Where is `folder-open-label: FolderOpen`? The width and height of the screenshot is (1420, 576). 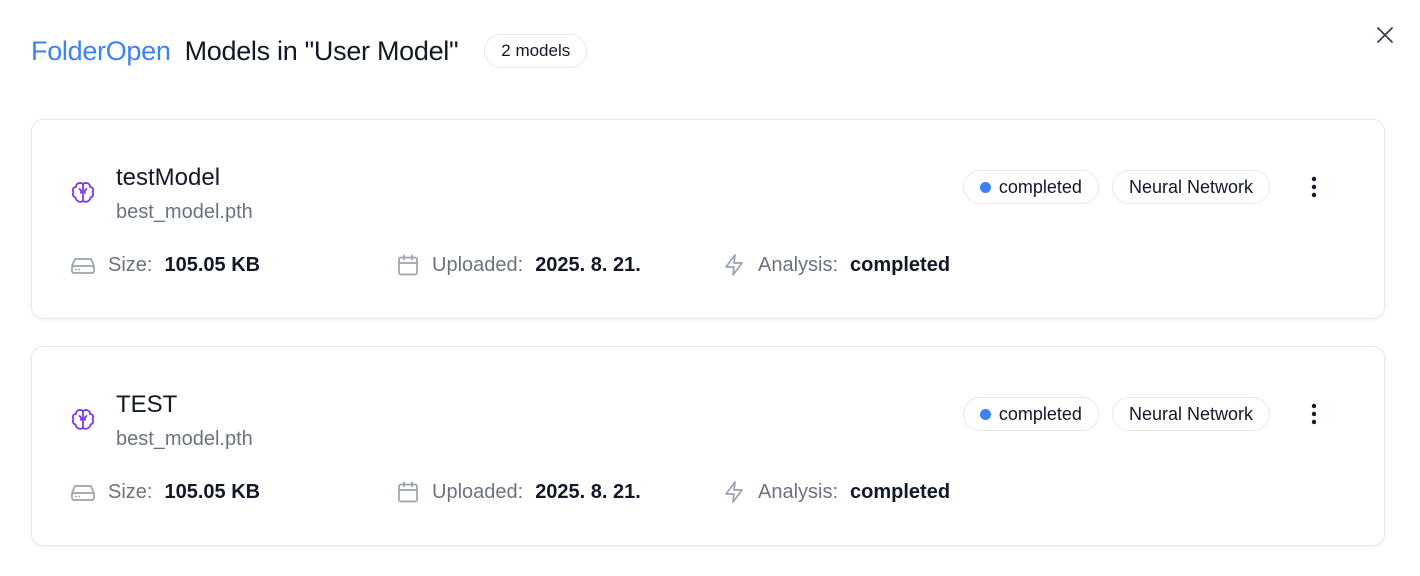
folder-open-label: FolderOpen is located at coordinates (101, 50).